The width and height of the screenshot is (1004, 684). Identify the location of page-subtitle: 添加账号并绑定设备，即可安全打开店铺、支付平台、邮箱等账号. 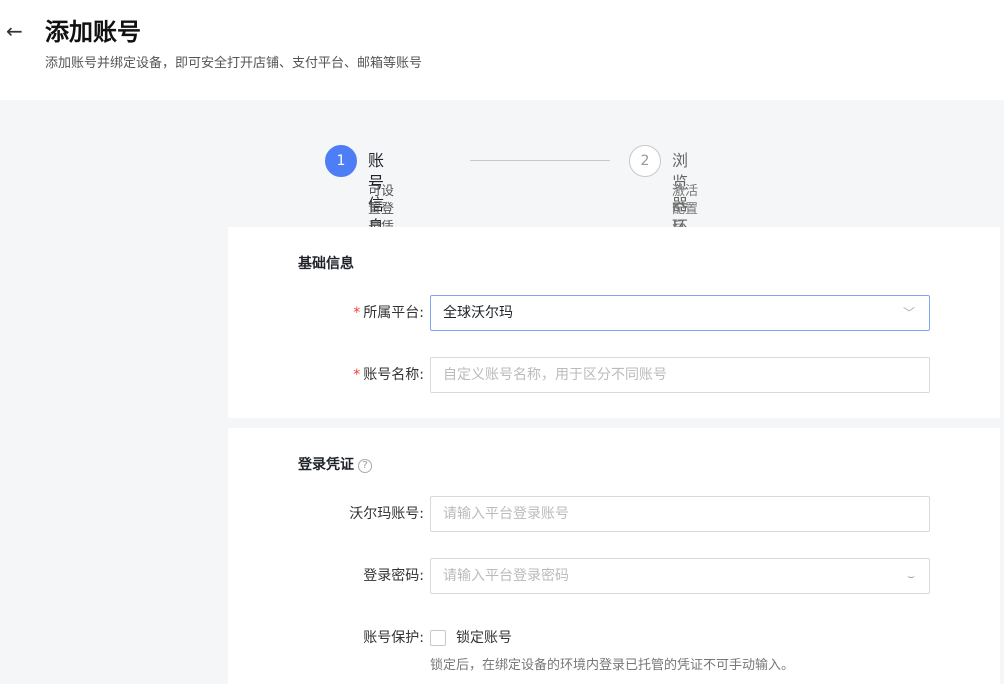
(234, 63).